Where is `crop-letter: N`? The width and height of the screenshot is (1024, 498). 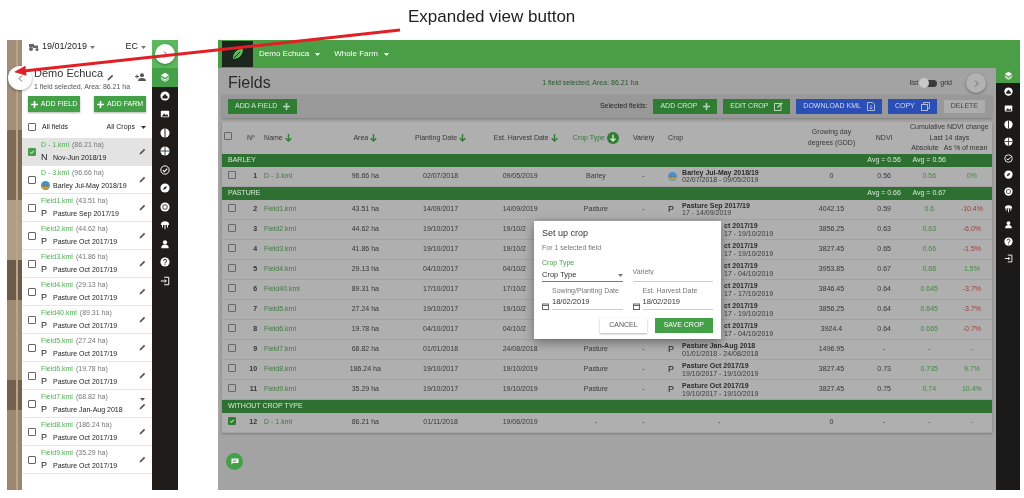
crop-letter: N is located at coordinates (45, 158).